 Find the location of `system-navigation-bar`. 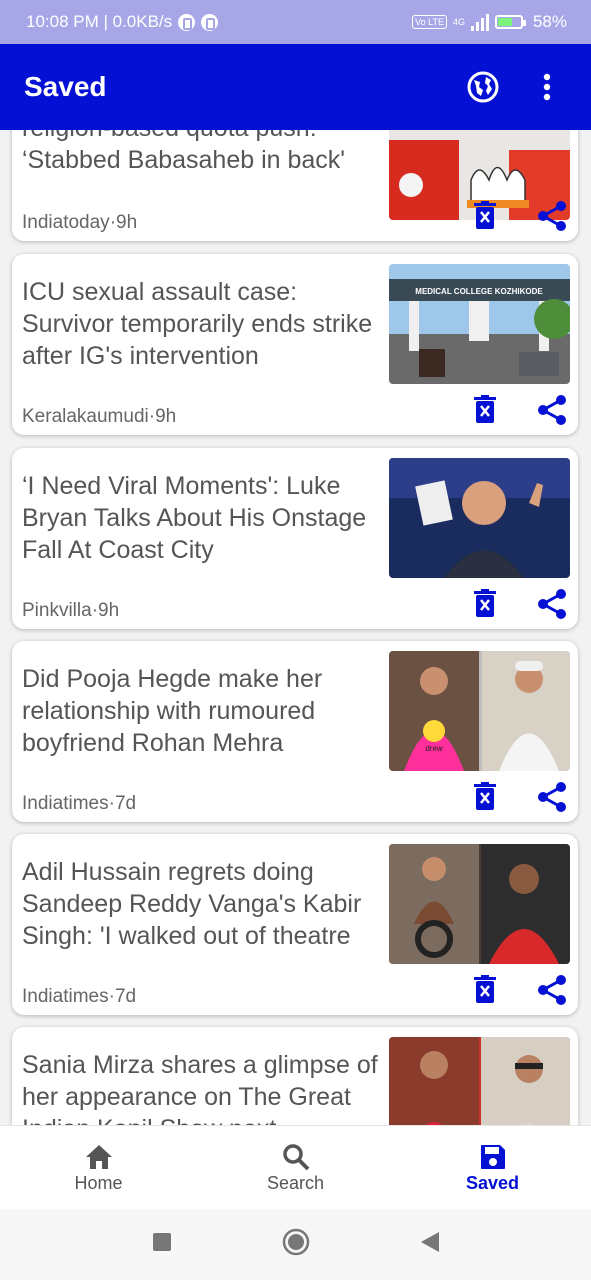

system-navigation-bar is located at coordinates (295, 1244).